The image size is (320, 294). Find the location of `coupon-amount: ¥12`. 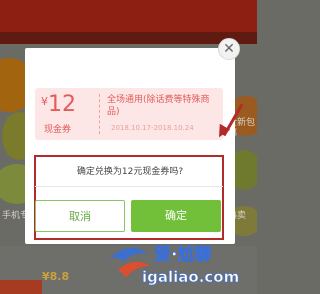

coupon-amount: ¥12 is located at coordinates (58, 104).